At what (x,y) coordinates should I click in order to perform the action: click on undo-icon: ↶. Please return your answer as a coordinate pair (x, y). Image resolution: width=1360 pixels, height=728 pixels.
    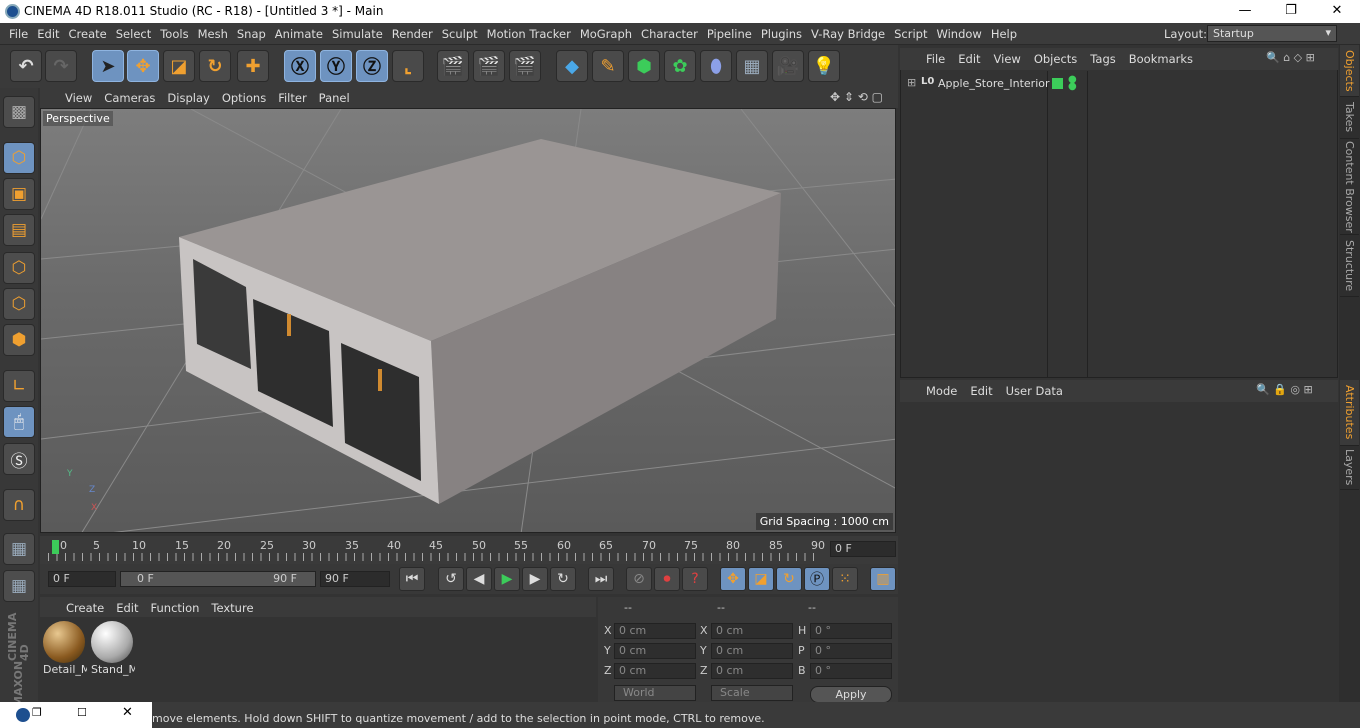
    Looking at the image, I should click on (26, 66).